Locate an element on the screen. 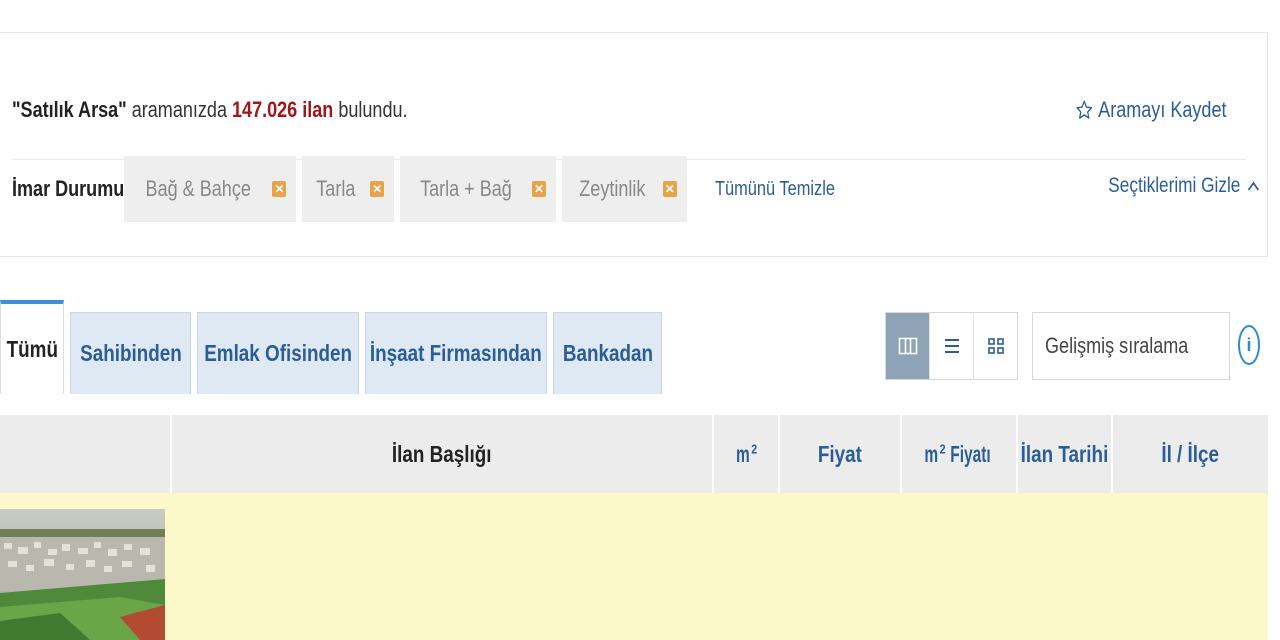 The image size is (1280, 640). grid-view-button is located at coordinates (995, 346).